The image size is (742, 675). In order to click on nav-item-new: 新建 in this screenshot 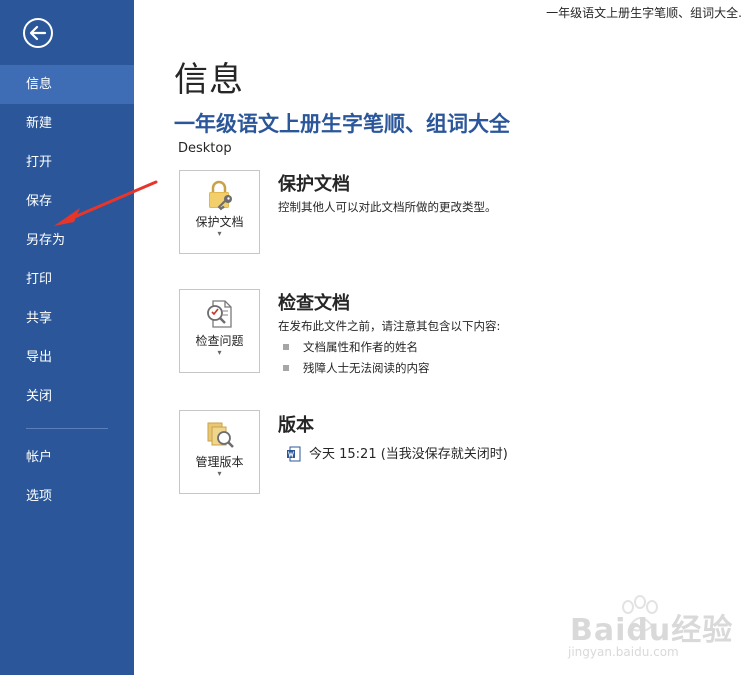, I will do `click(67, 123)`.